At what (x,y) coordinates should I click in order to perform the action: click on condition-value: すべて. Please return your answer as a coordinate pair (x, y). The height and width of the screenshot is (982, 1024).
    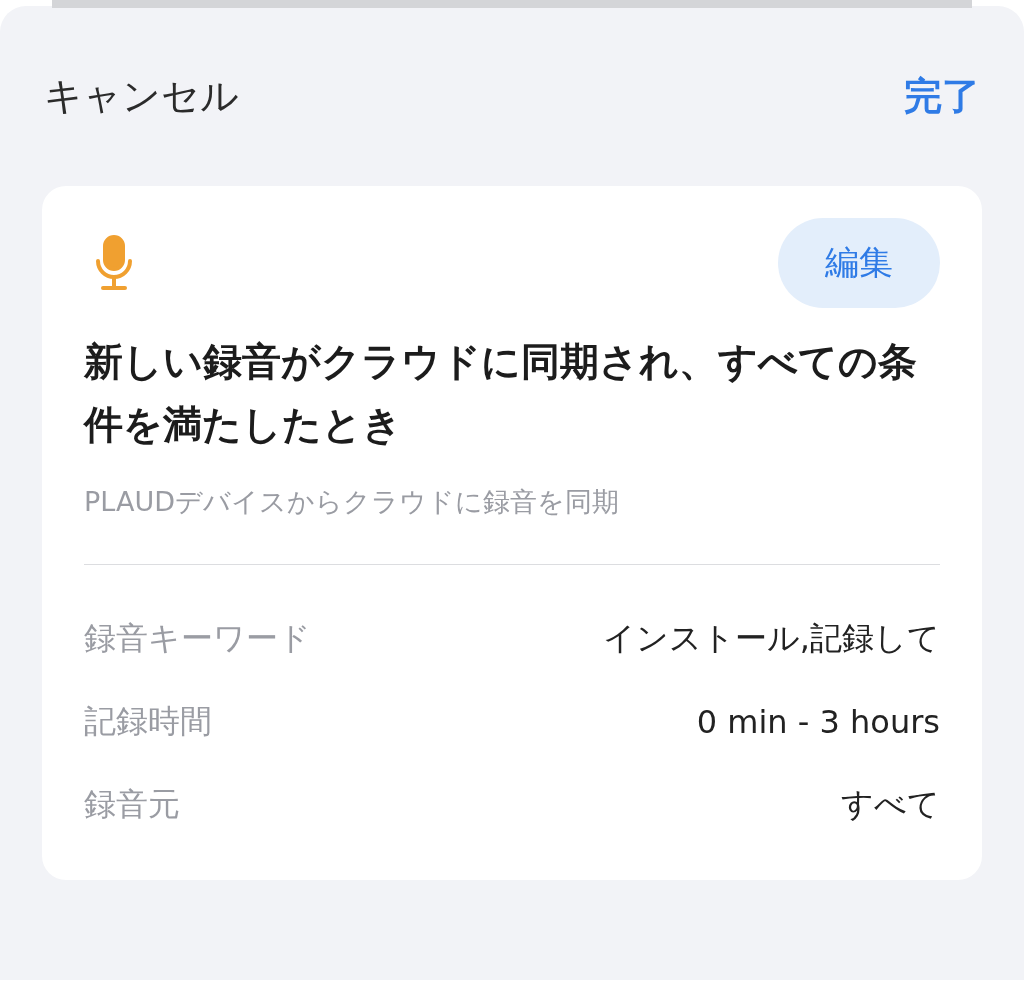
    Looking at the image, I should click on (890, 804).